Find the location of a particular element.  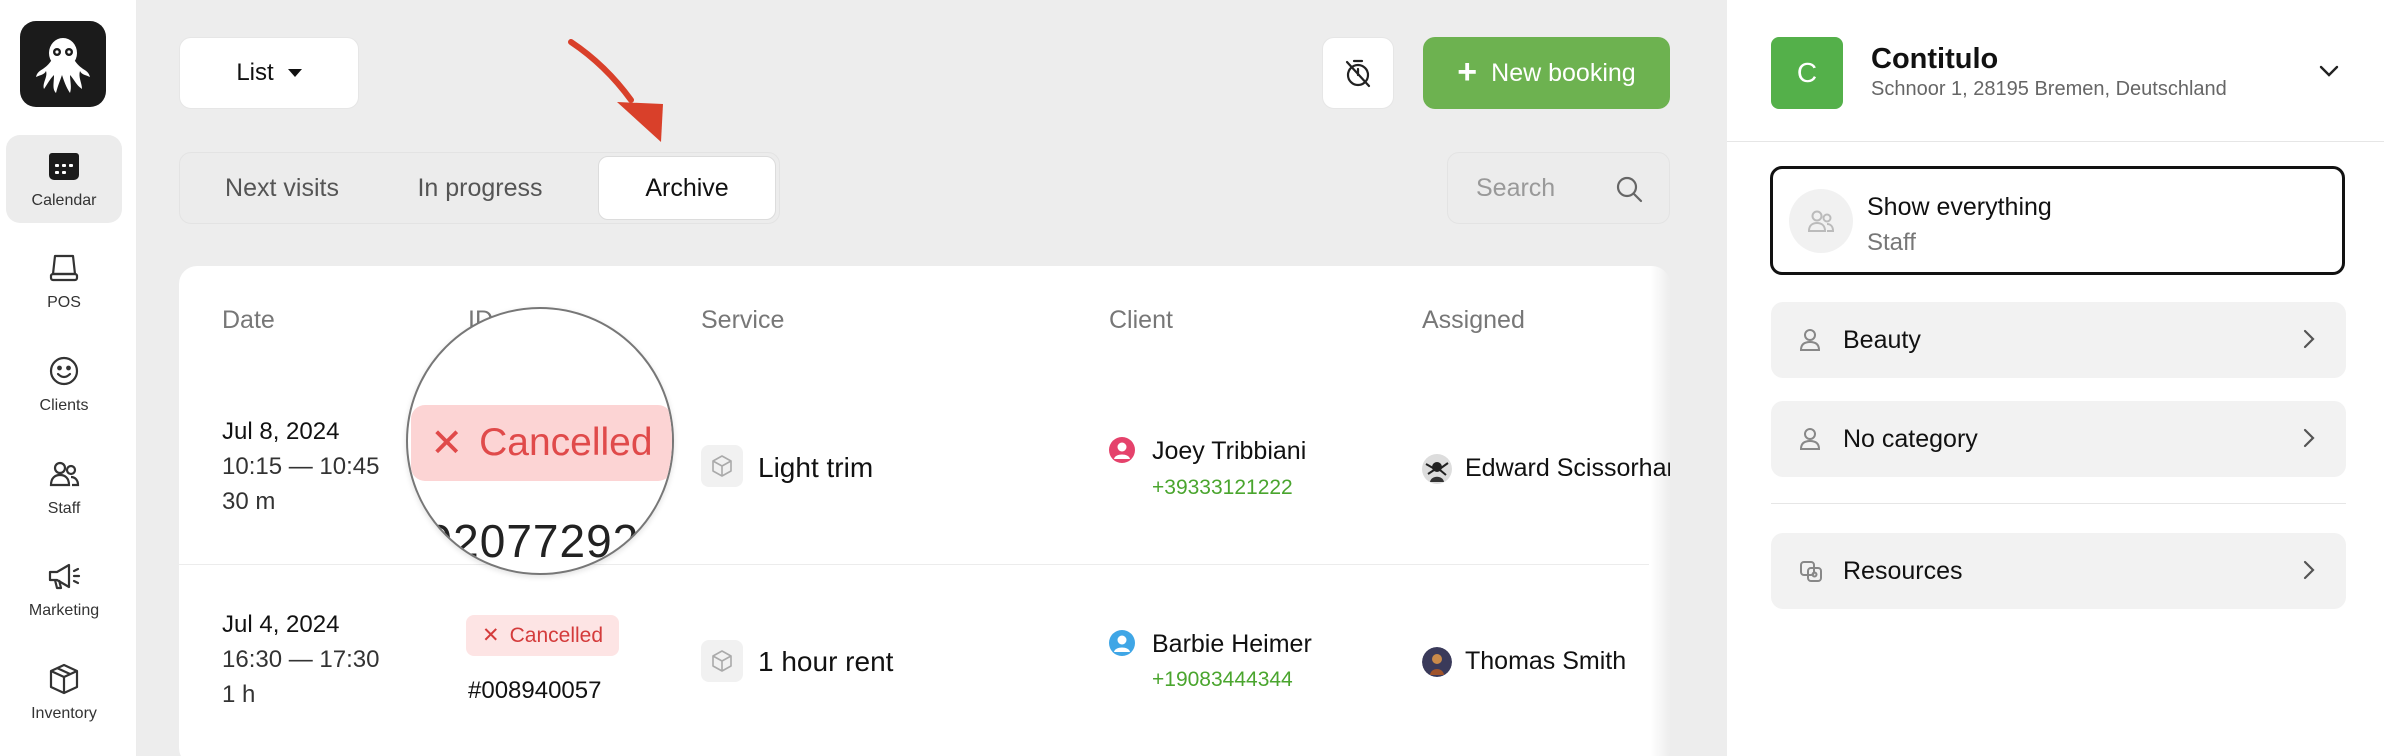

magnifier-overlay: ✕ Cancelled 192077292 is located at coordinates (540, 441).